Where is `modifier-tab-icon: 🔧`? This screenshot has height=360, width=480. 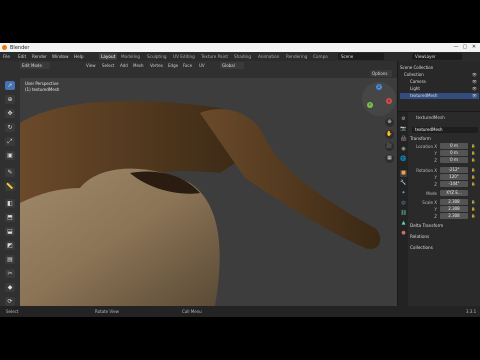
modifier-tab-icon: 🔧 is located at coordinates (403, 183).